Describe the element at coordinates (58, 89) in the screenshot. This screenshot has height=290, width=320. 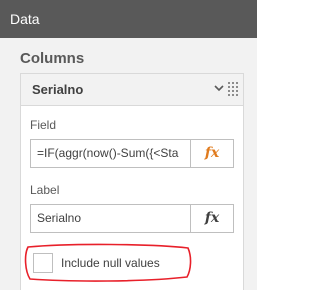
I see `column-card-title: Serialno` at that location.